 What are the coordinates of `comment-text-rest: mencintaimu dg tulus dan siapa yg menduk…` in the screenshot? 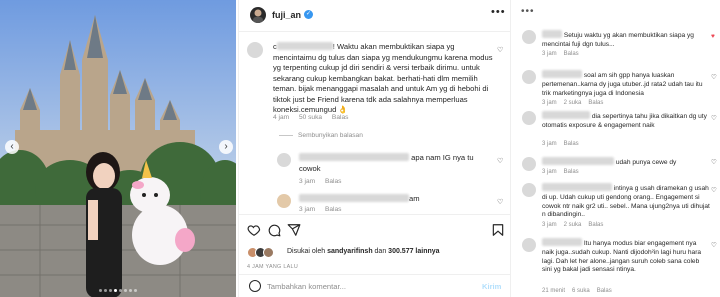 It's located at (383, 83).